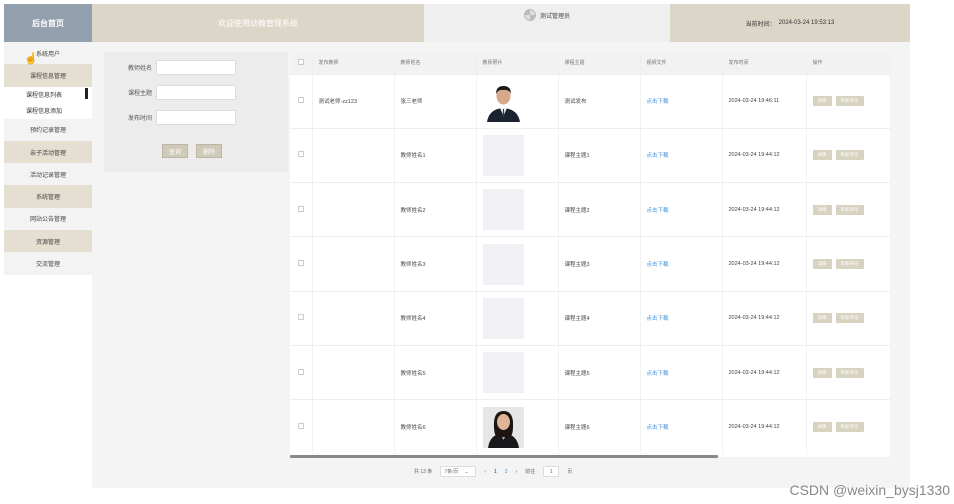 The height and width of the screenshot is (504, 954). What do you see at coordinates (599, 63) in the screenshot?
I see `col-course-topic: 课程主题` at bounding box center [599, 63].